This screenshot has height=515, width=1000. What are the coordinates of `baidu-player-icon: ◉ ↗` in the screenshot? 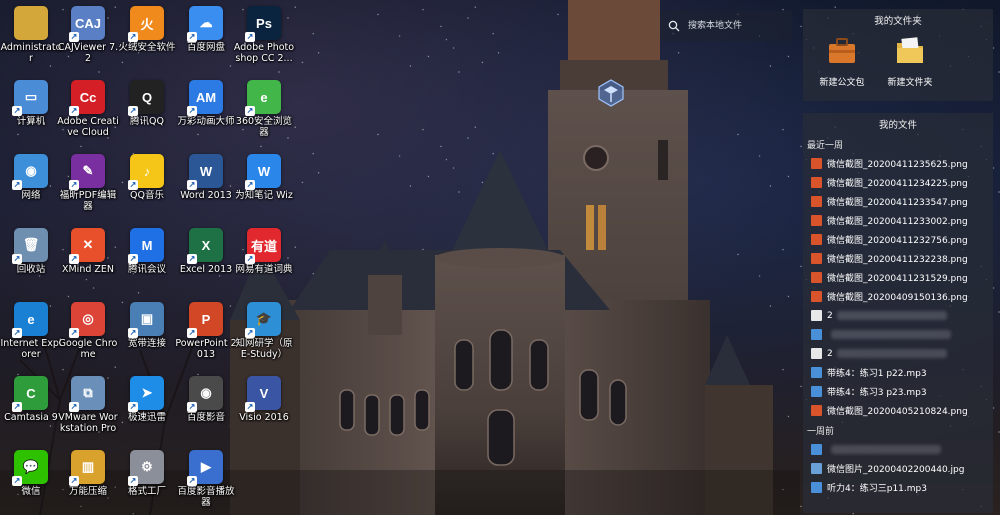 It's located at (205, 394).